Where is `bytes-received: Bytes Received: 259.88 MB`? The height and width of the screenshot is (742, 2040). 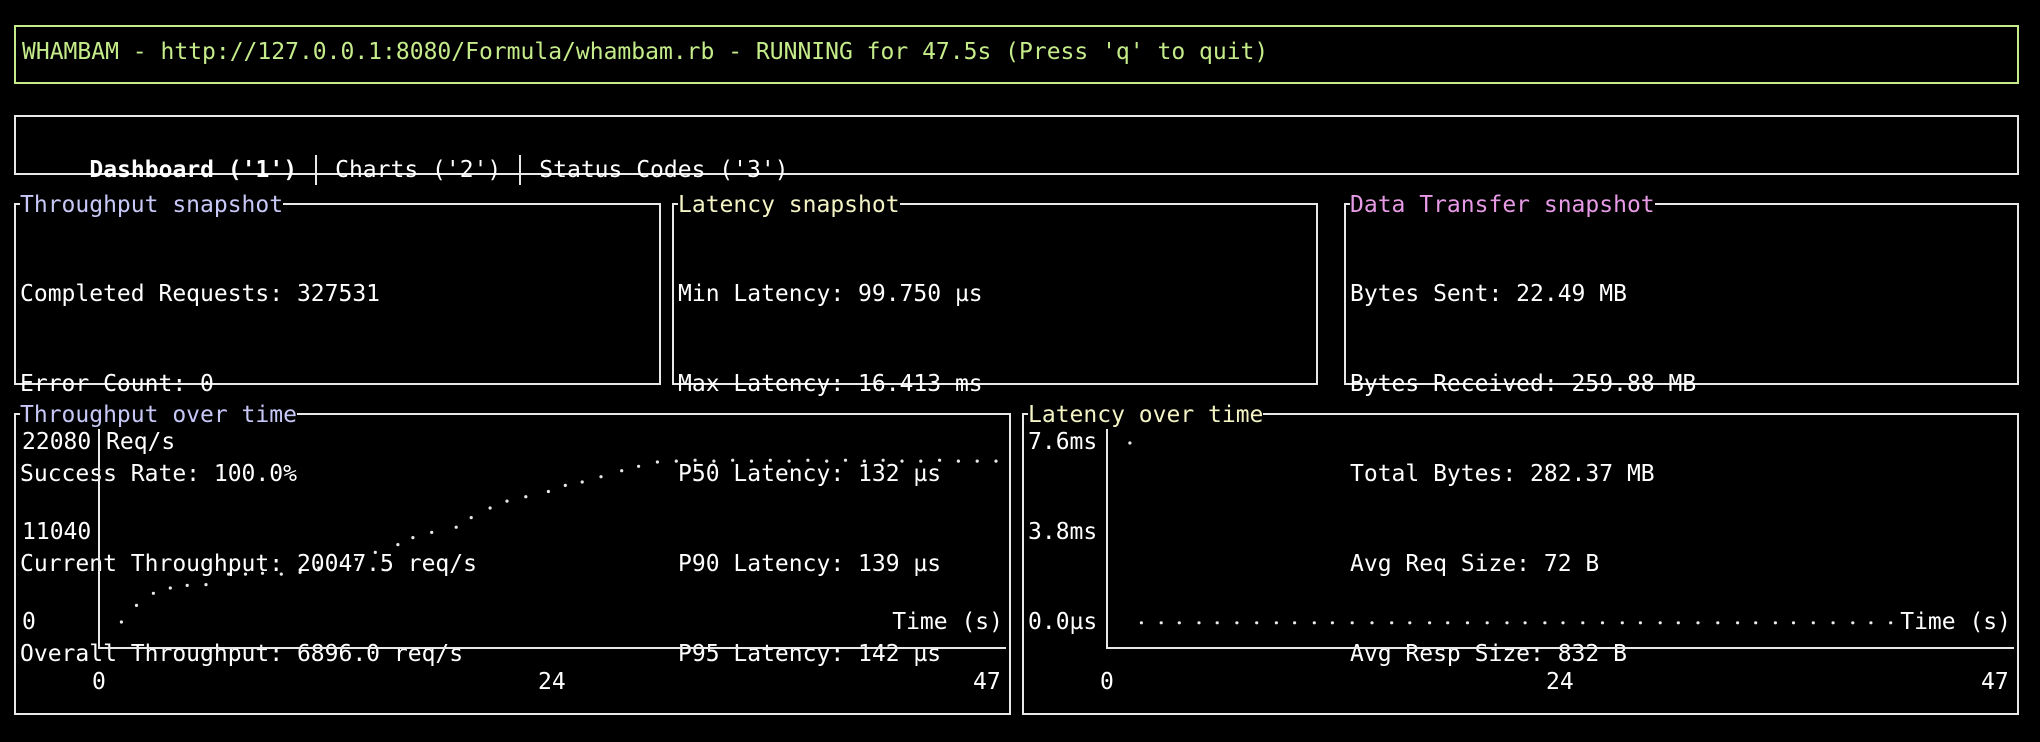
bytes-received: Bytes Received: 259.88 MB is located at coordinates (1523, 384).